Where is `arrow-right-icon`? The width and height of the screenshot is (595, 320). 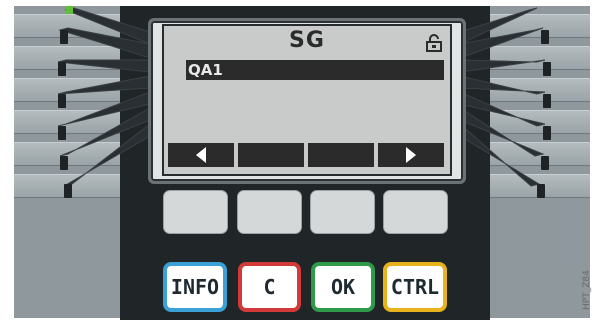
arrow-right-icon is located at coordinates (411, 155).